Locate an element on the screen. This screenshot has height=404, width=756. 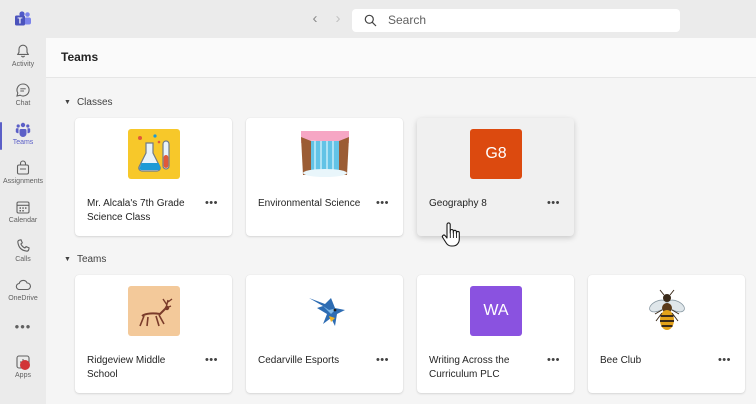
team-card: Cedarville Esports ••• is located at coordinates (324, 334).